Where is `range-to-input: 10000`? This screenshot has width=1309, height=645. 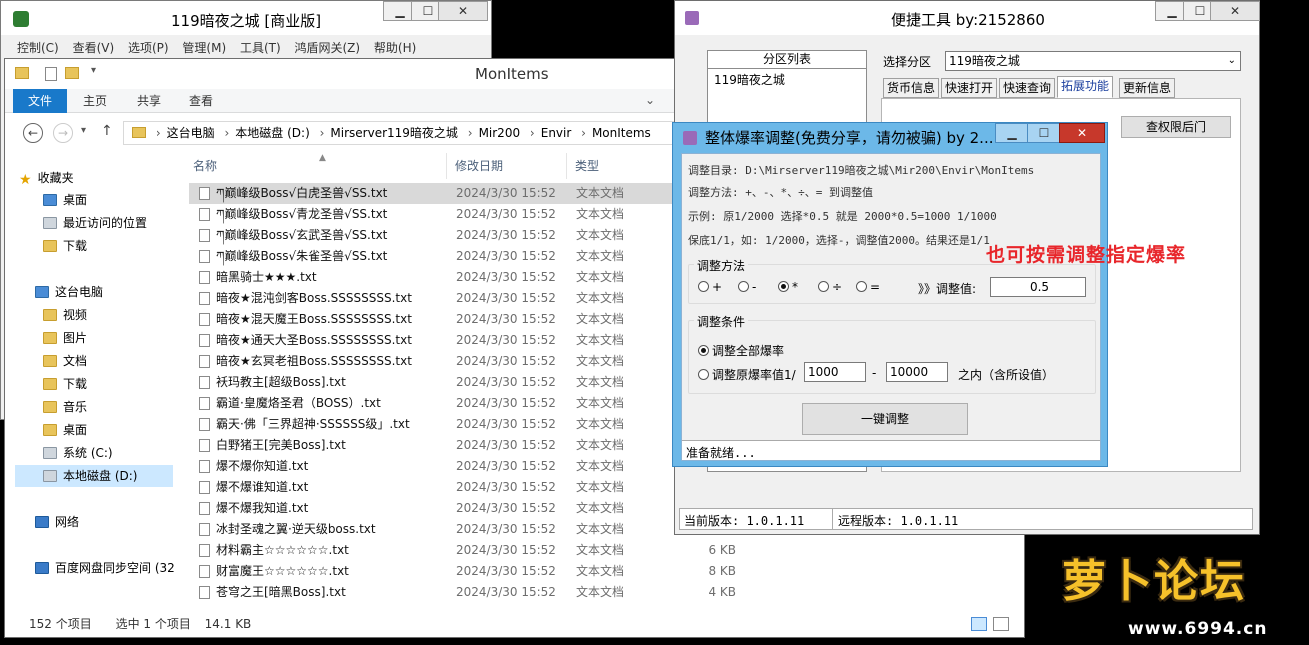
range-to-input: 10000 is located at coordinates (917, 372).